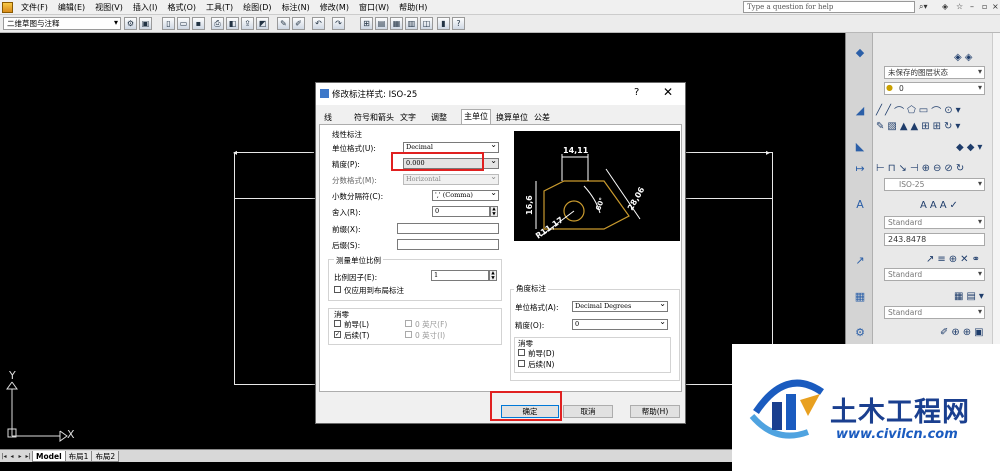 The width and height of the screenshot is (1000, 471). I want to click on spline-icon: ✎, so click(880, 126).